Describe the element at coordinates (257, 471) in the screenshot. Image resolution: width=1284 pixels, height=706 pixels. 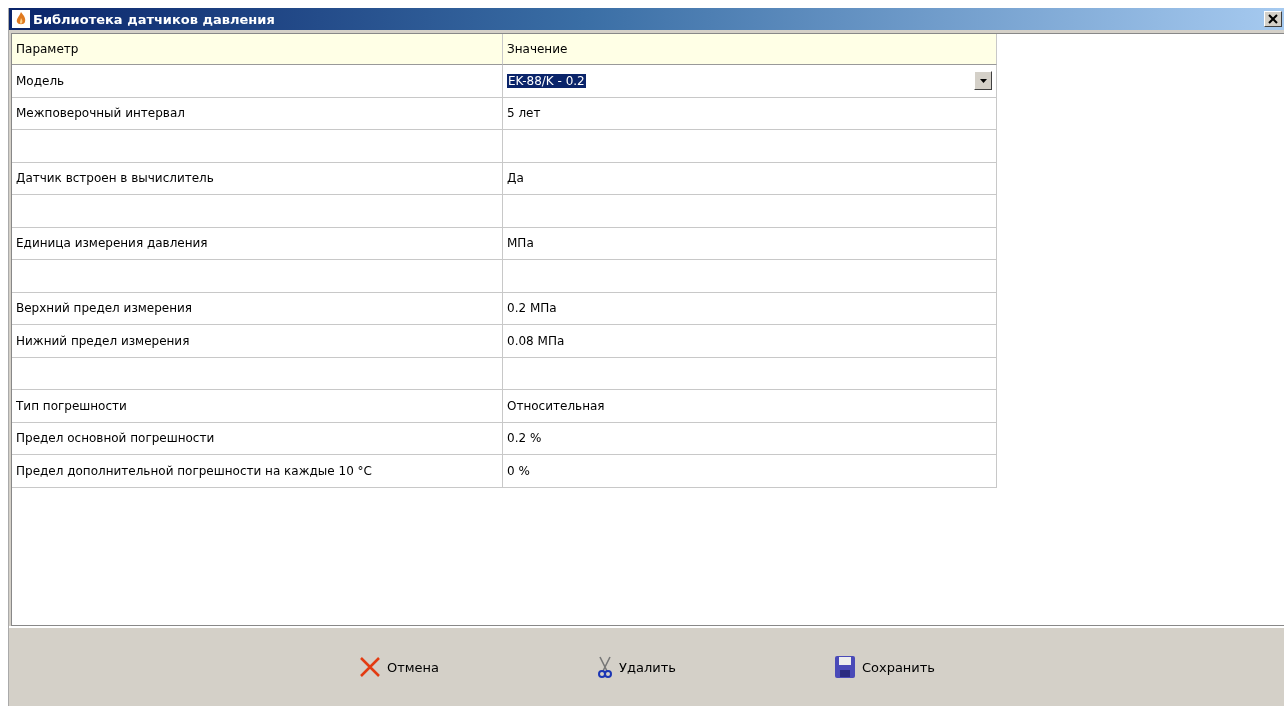
I see `table-cell: Предел дополнительной погрешности на каждые 10 °C` at that location.